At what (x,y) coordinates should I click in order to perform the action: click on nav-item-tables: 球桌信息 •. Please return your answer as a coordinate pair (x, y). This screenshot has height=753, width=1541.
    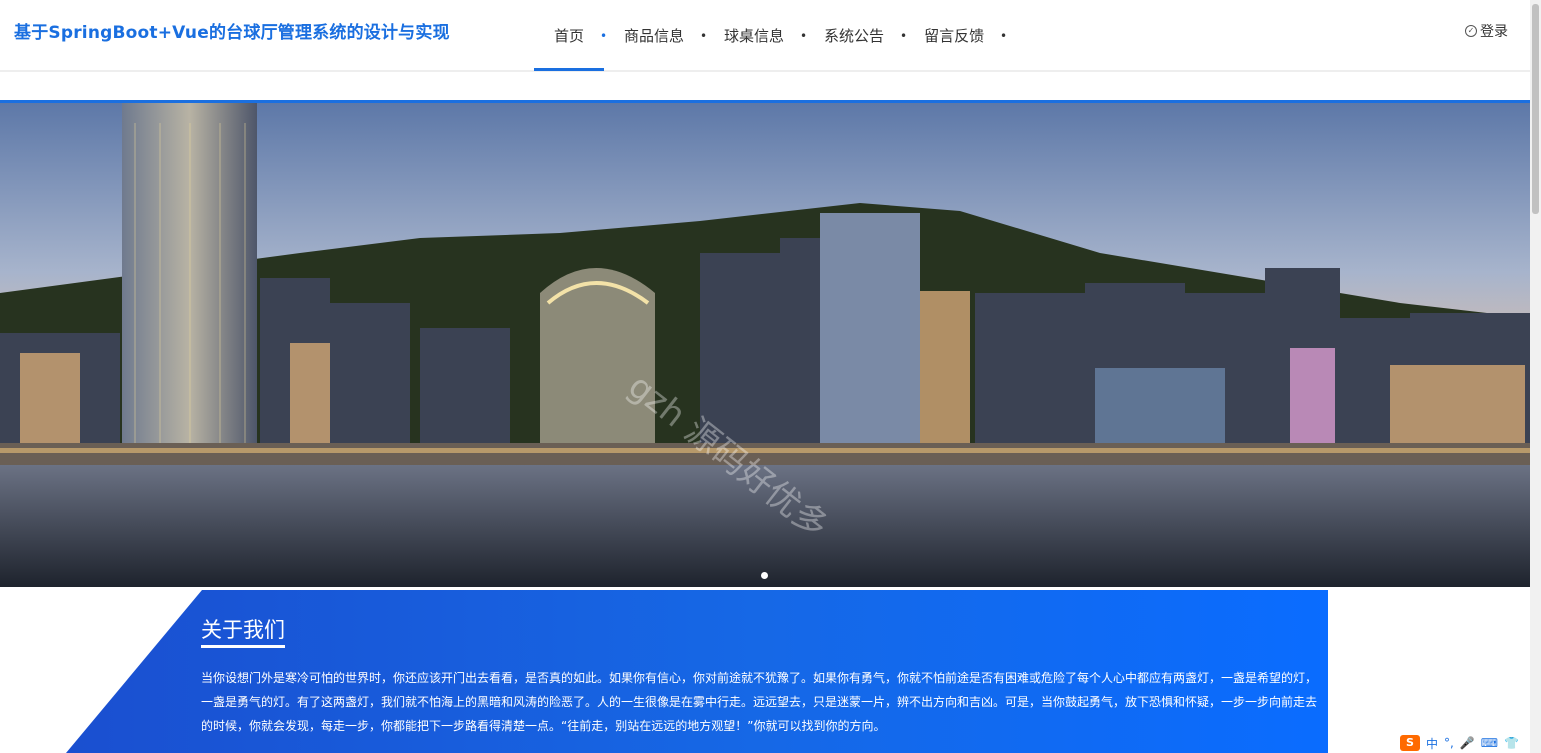
    Looking at the image, I should click on (755, 35).